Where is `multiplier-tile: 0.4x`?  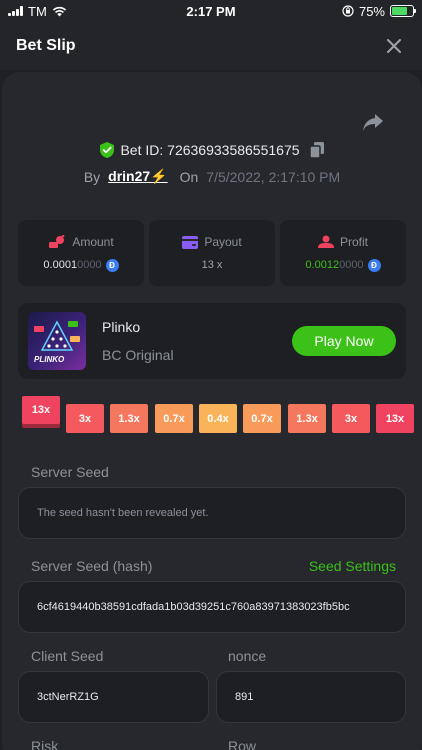 multiplier-tile: 0.4x is located at coordinates (218, 418).